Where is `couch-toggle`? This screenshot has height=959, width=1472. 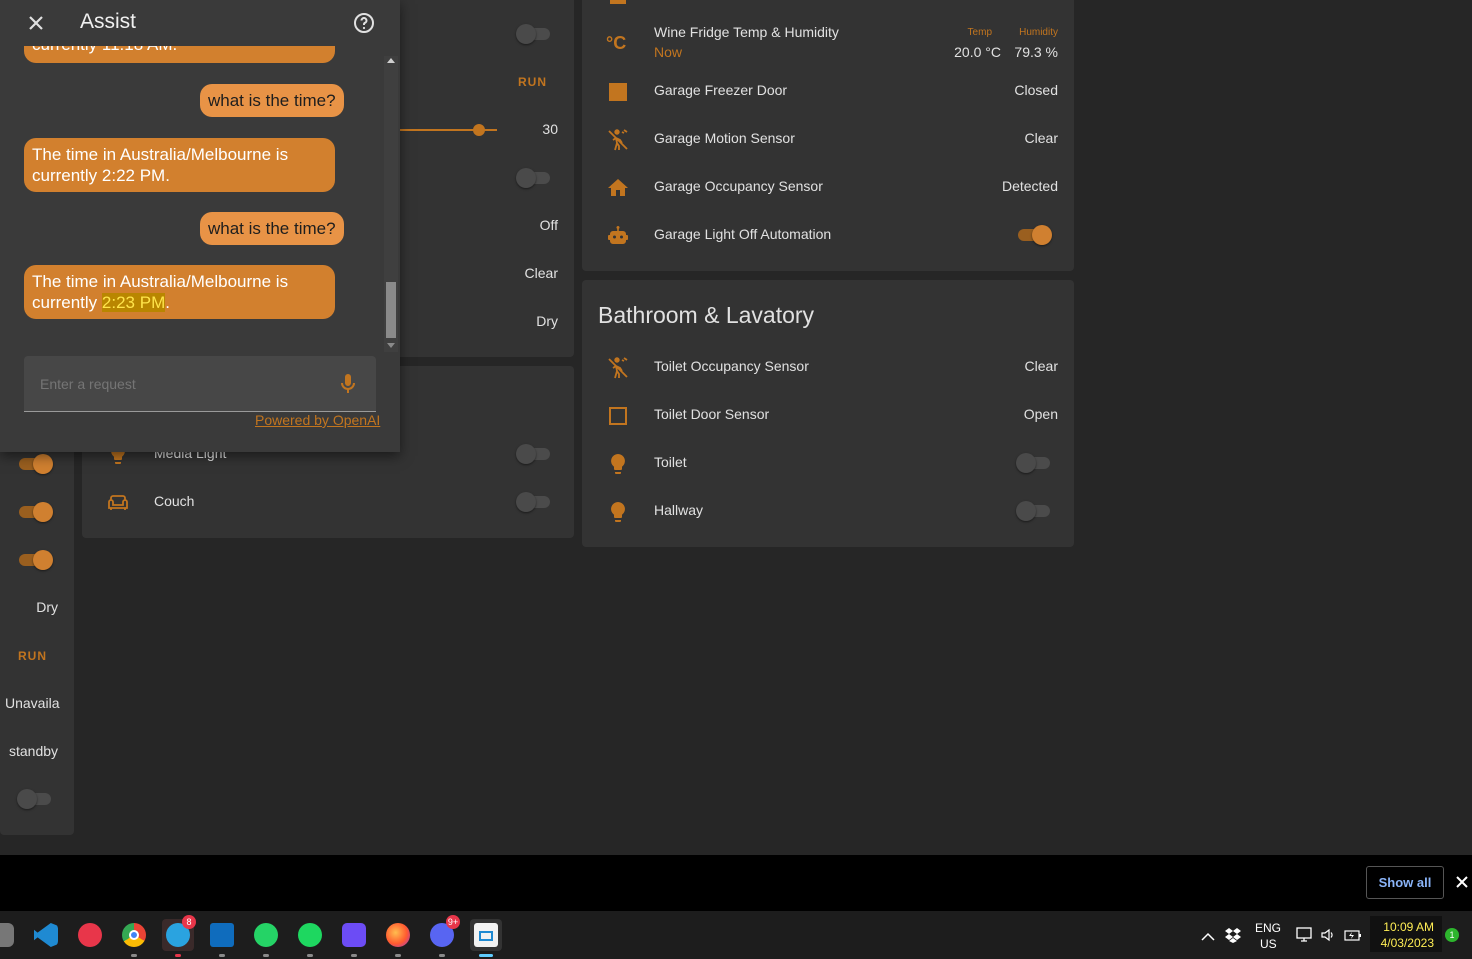
couch-toggle is located at coordinates (534, 502).